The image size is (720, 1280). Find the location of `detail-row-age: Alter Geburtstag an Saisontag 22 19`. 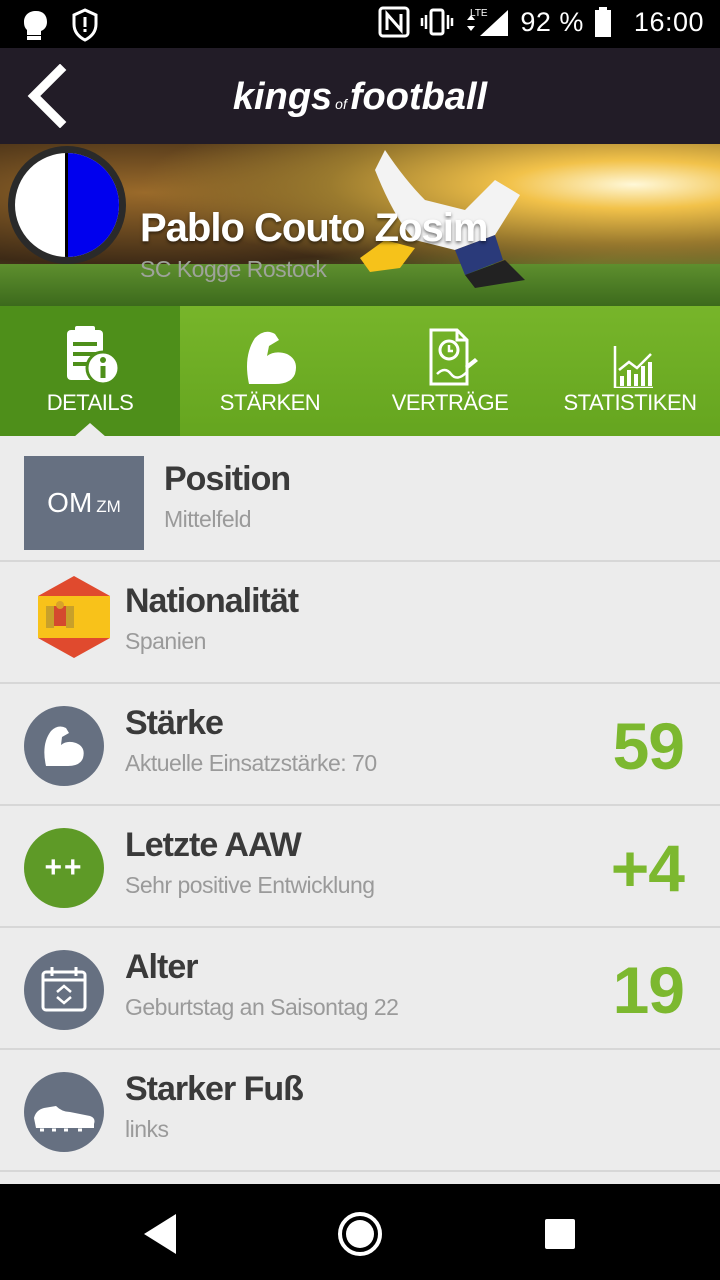

detail-row-age: Alter Geburtstag an Saisontag 22 19 is located at coordinates (360, 990).